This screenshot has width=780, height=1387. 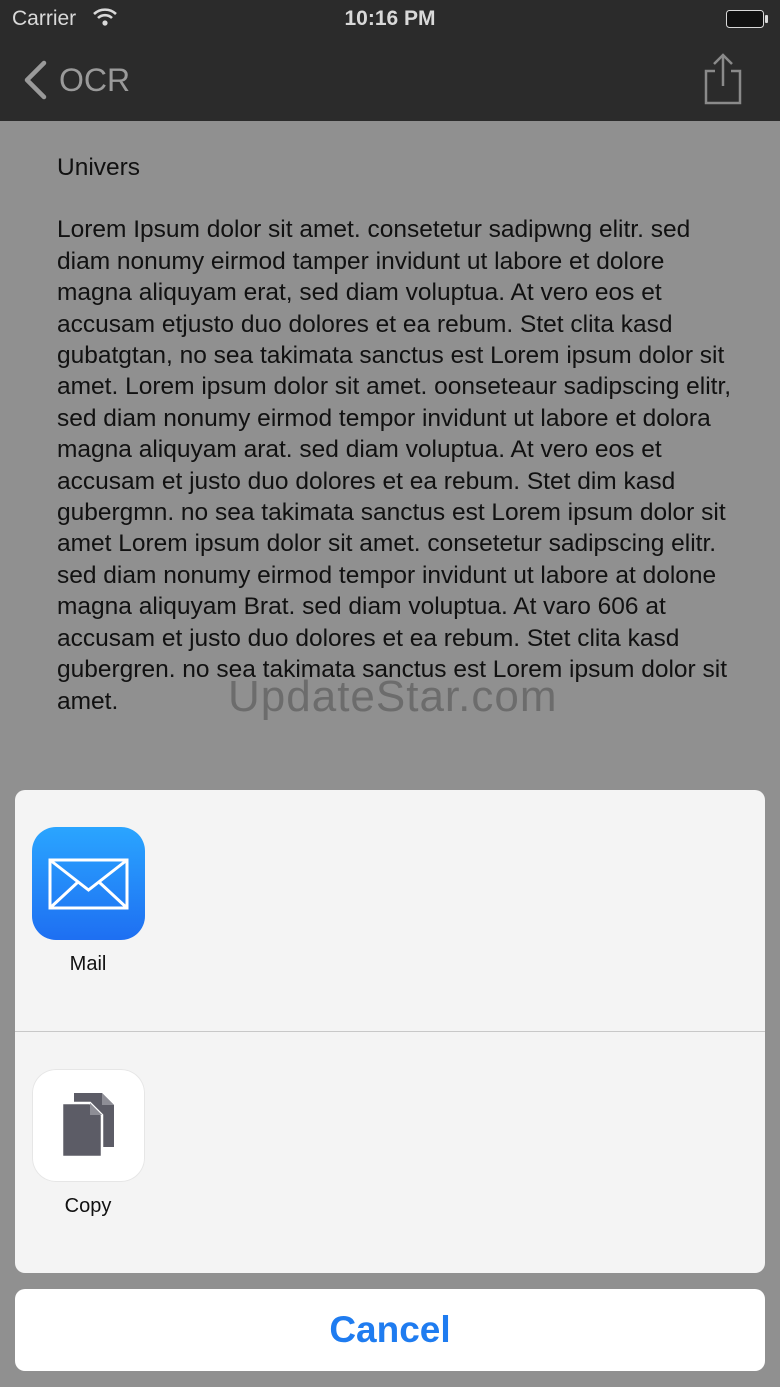 What do you see at coordinates (99, 167) in the screenshot?
I see `document-title: Univers` at bounding box center [99, 167].